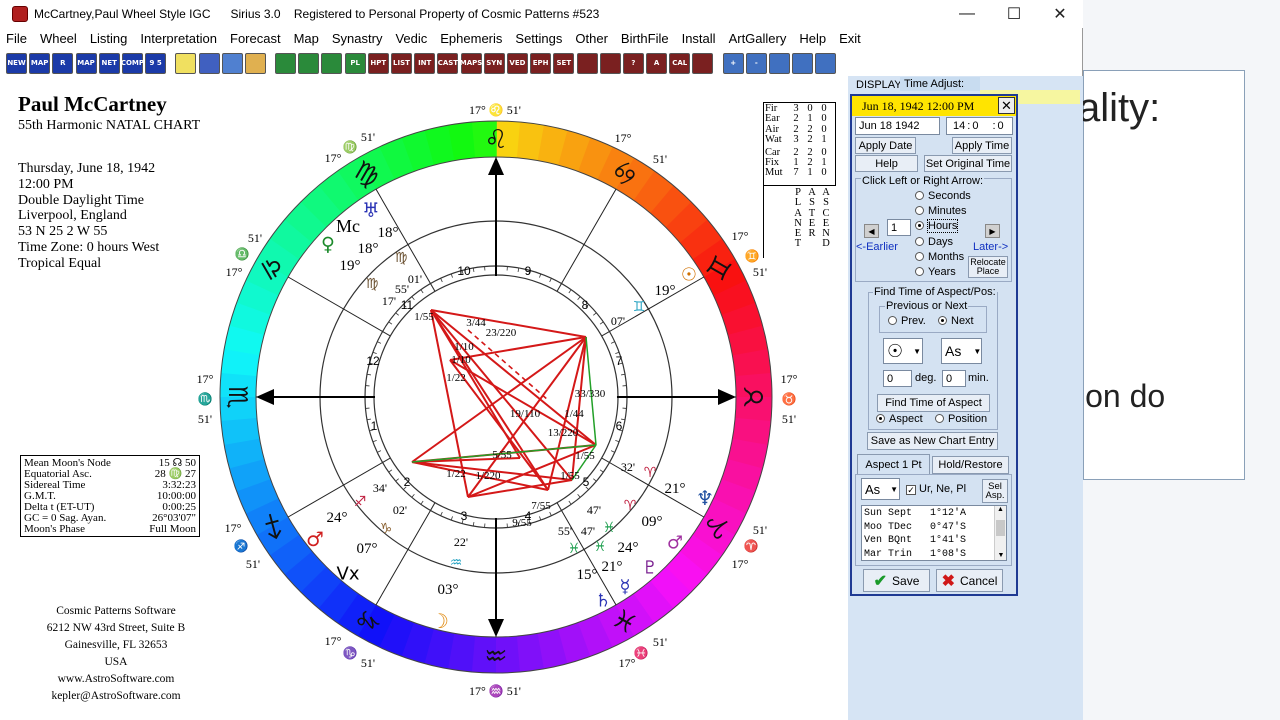 This screenshot has width=1280, height=720. I want to click on aspect-list-item: Sun Sept 1°12'A, so click(915, 514).